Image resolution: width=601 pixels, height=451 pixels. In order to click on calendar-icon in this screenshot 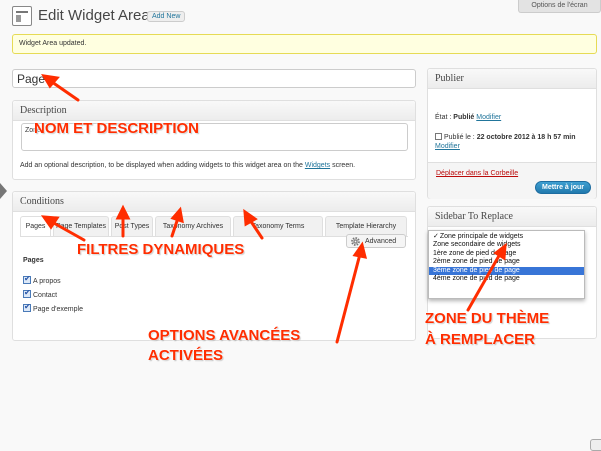, I will do `click(438, 136)`.